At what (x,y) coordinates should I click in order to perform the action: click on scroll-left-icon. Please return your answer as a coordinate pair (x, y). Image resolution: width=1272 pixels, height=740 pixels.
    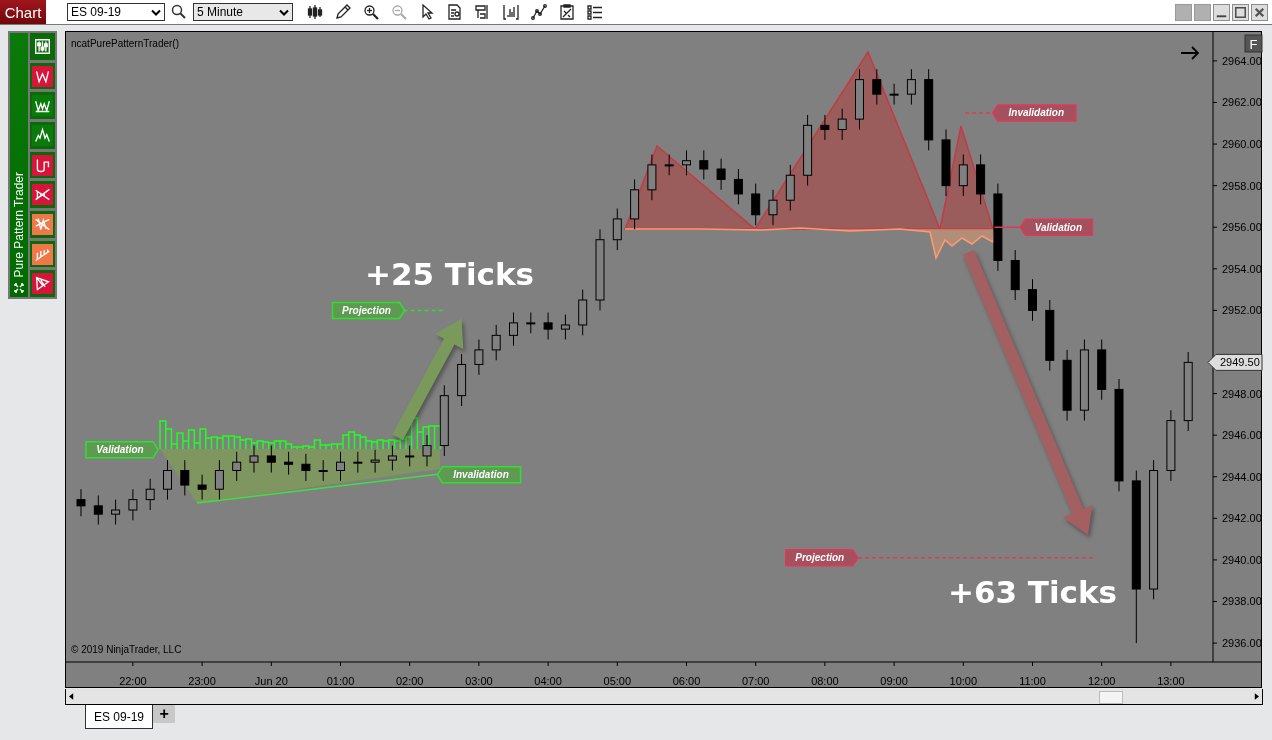
    Looking at the image, I should click on (71, 696).